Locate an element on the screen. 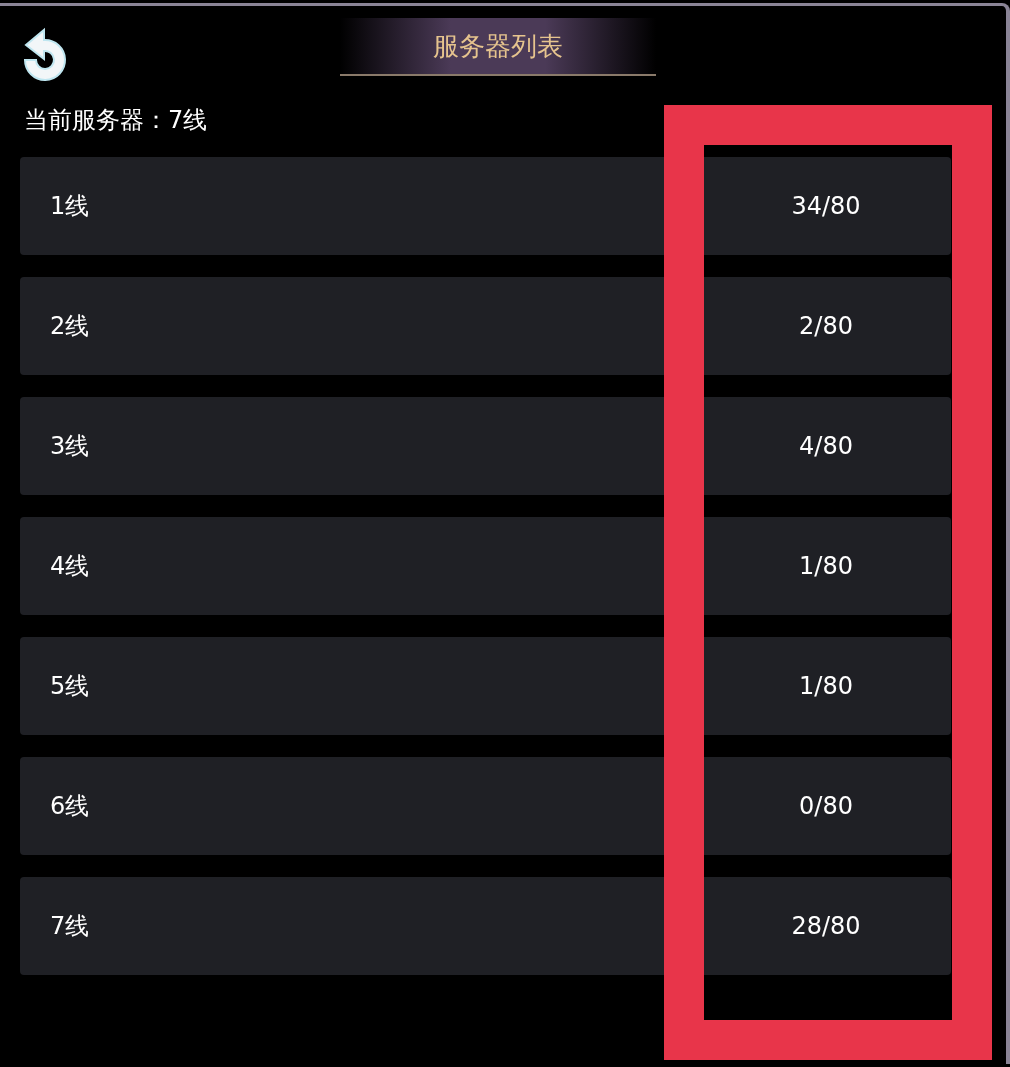 The height and width of the screenshot is (1067, 1010). player-count: 28/80 is located at coordinates (826, 926).